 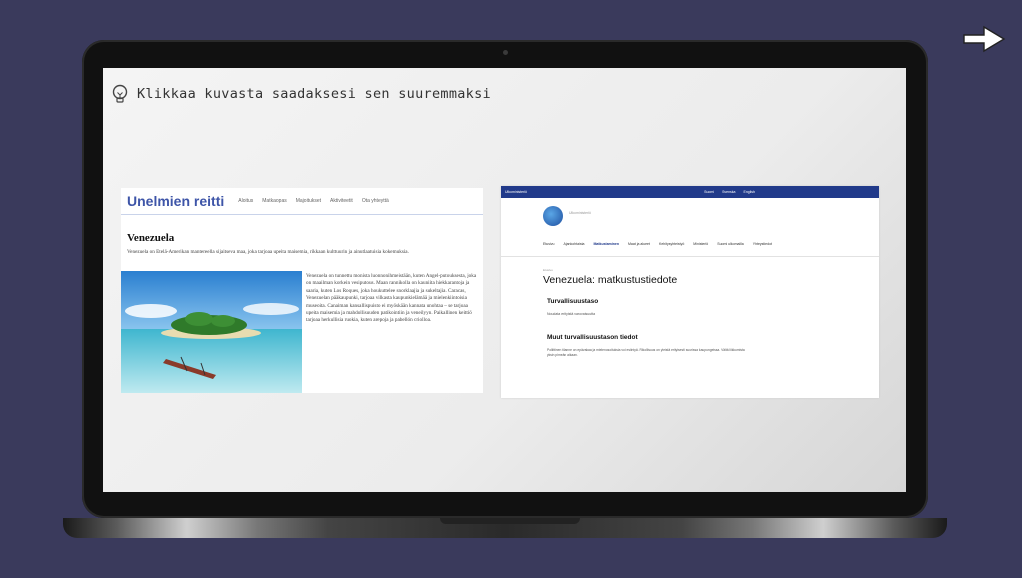 I want to click on section-heading: Muut turvallisuustason tiedot, so click(x=592, y=337).